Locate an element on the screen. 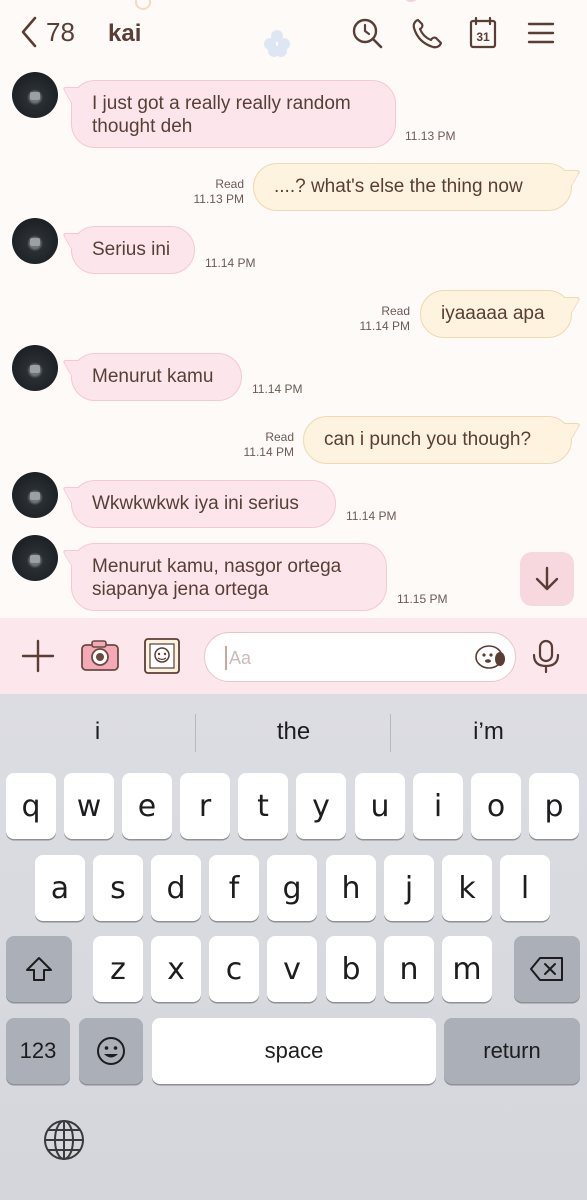 This screenshot has width=587, height=1200. text-cursor is located at coordinates (226, 658).